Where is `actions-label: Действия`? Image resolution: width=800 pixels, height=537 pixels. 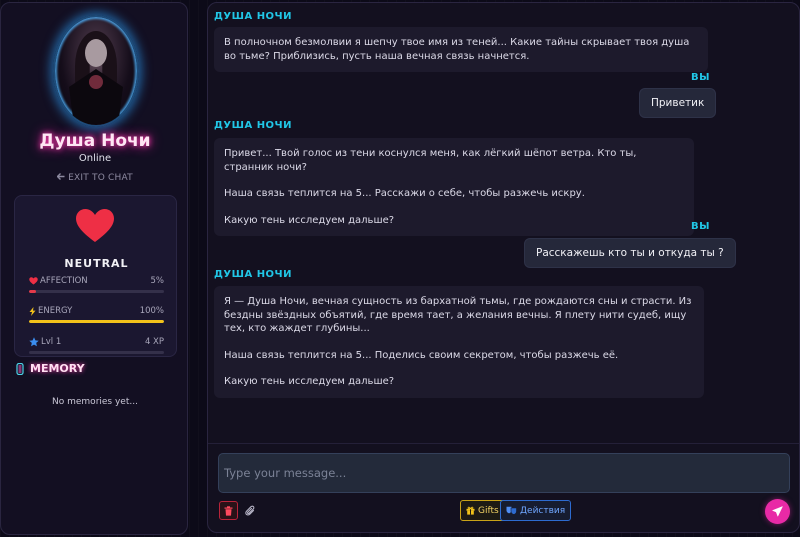 actions-label: Действия is located at coordinates (543, 510).